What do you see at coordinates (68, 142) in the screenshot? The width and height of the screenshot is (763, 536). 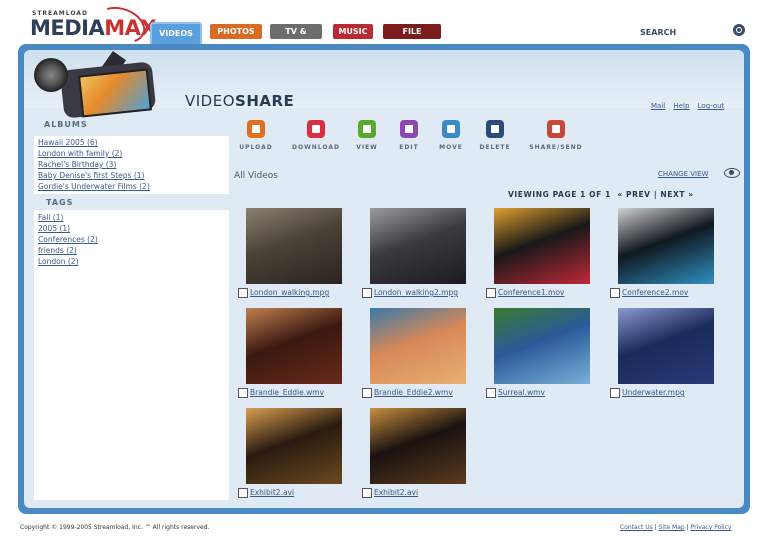 I see `album-link: Hawaii 2005 (6)` at bounding box center [68, 142].